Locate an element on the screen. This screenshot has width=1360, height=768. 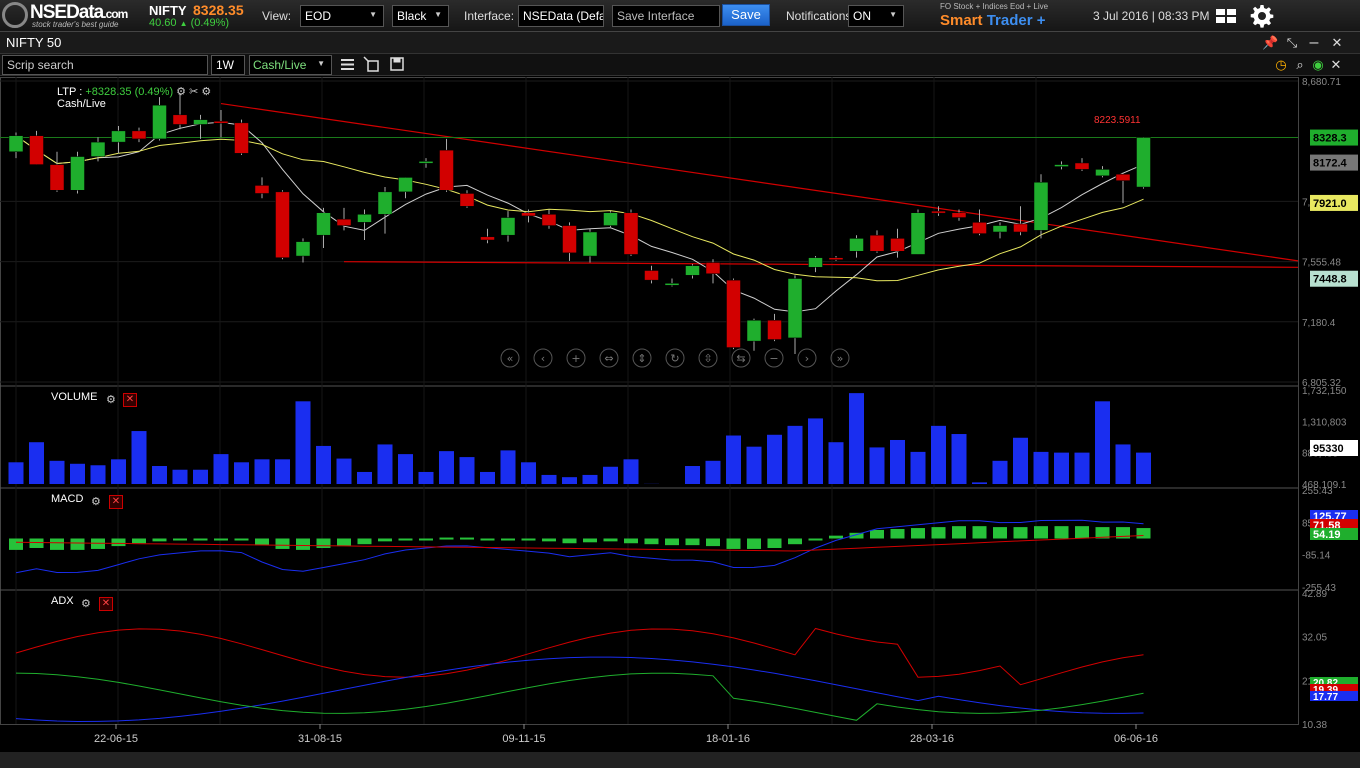
pin-icon: 📌 is located at coordinates (1270, 43).